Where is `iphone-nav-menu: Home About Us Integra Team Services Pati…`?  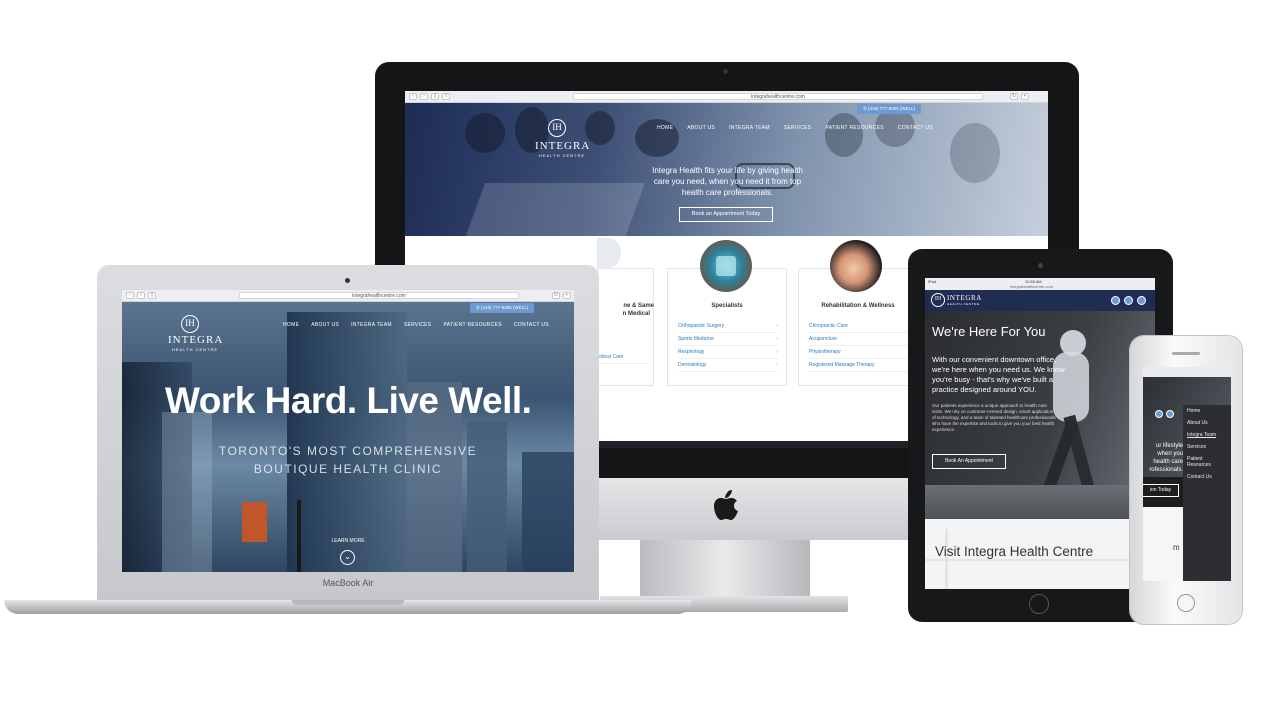 iphone-nav-menu: Home About Us Integra Team Services Pati… is located at coordinates (1207, 493).